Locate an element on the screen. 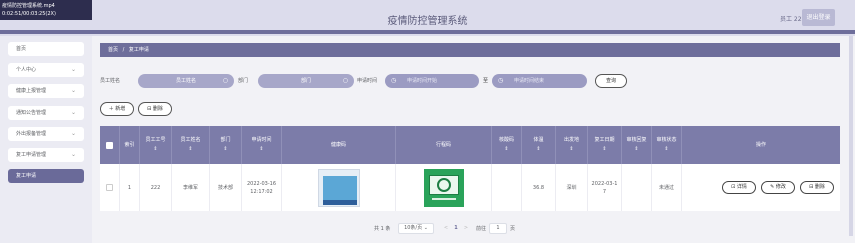 This screenshot has height=243, width=855. col-label: 出发地 is located at coordinates (571, 140).